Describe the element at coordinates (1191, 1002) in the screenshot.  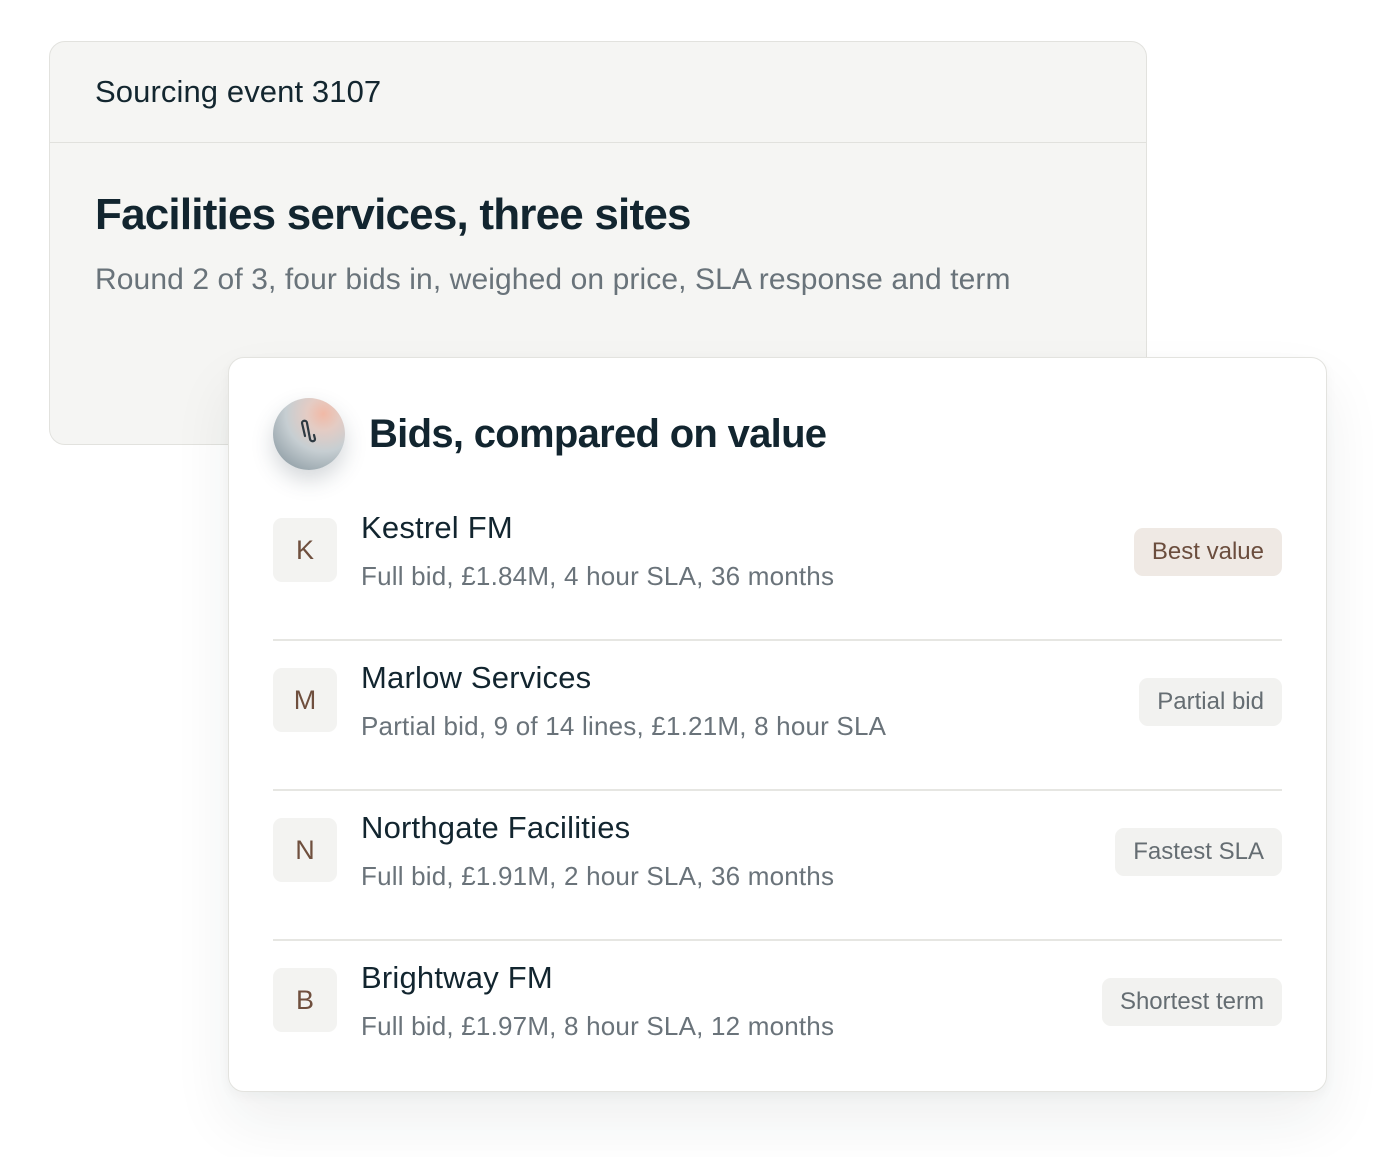
I see `status-badge: Shortest term` at that location.